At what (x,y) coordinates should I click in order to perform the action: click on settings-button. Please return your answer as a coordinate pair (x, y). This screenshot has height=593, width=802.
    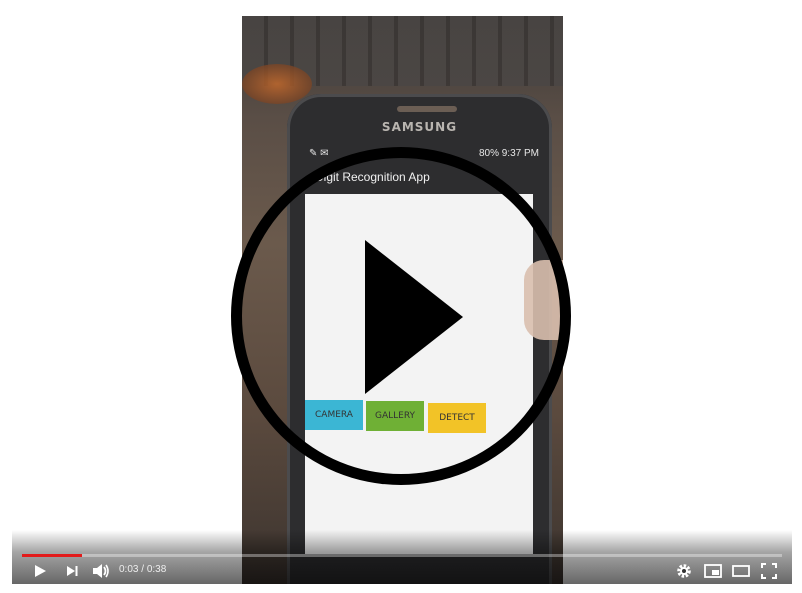
    Looking at the image, I should click on (684, 571).